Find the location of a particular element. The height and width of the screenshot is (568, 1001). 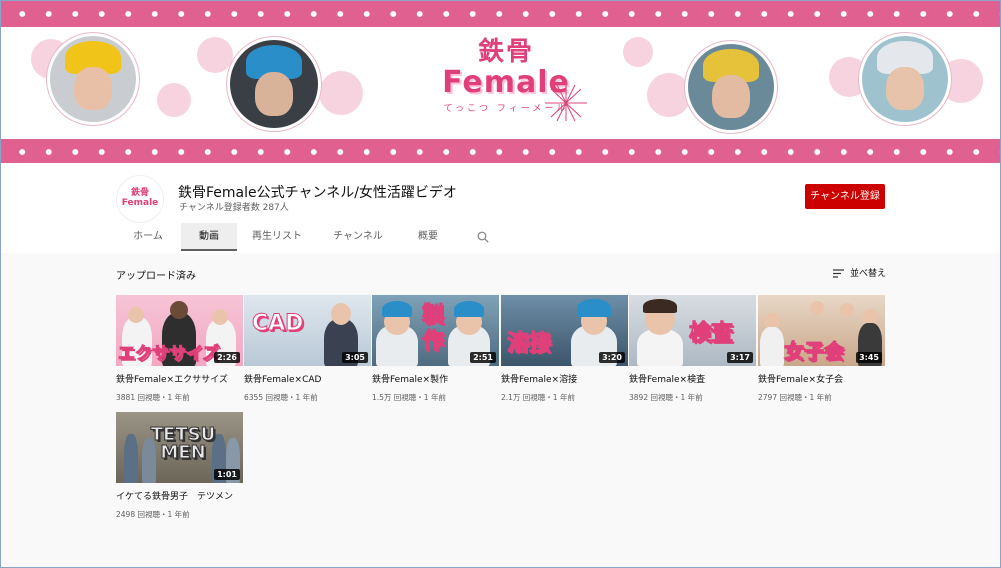

video-title: 鉄骨Female×エクササイズ is located at coordinates (179, 378).